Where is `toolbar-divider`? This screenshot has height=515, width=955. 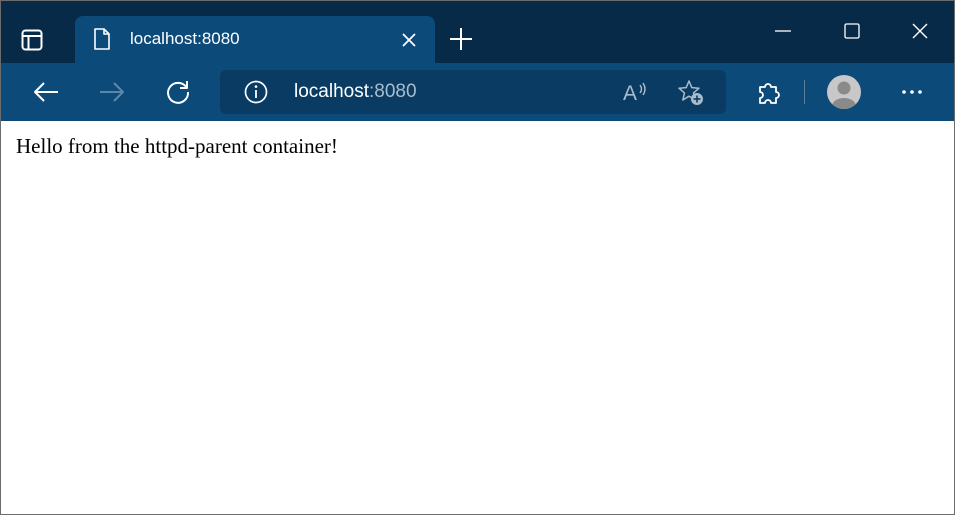
toolbar-divider is located at coordinates (804, 92).